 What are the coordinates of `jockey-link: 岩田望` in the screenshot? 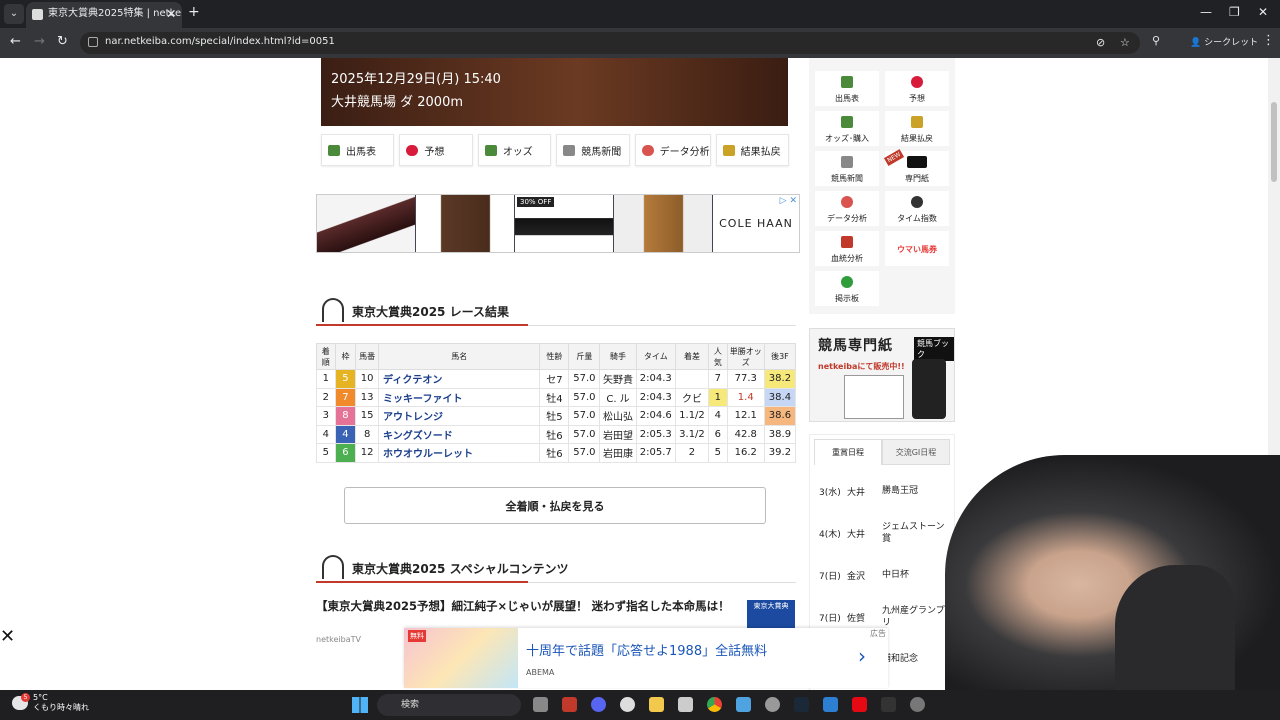 It's located at (618, 434).